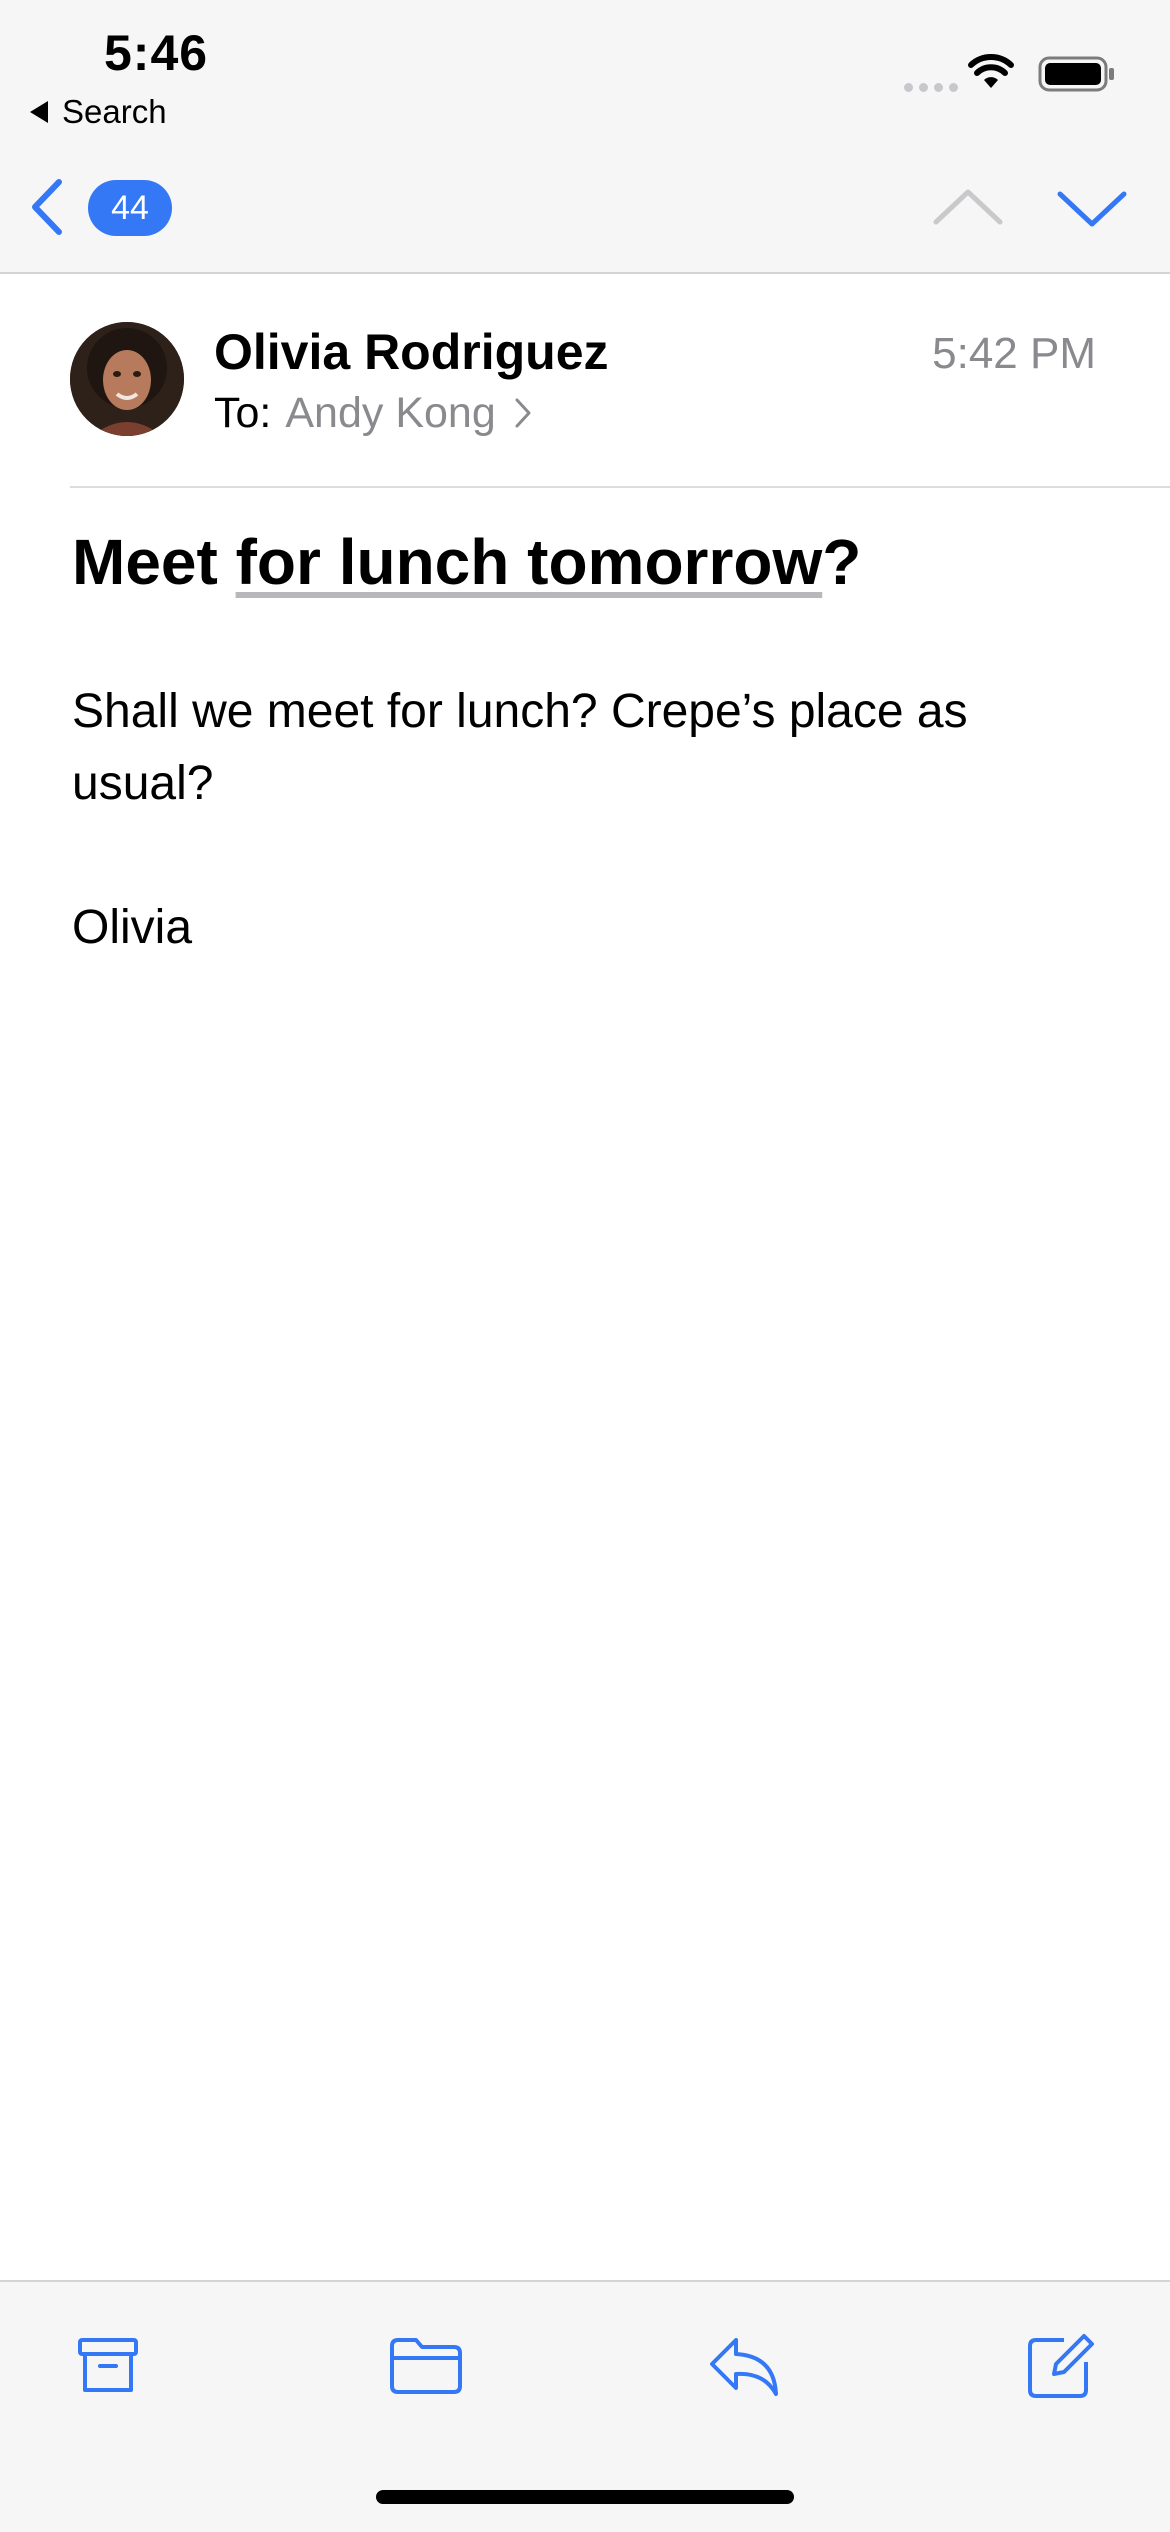 This screenshot has height=2532, width=1170. What do you see at coordinates (585, 137) in the screenshot?
I see `top-navigation-bar: 5:46 Search 44` at bounding box center [585, 137].